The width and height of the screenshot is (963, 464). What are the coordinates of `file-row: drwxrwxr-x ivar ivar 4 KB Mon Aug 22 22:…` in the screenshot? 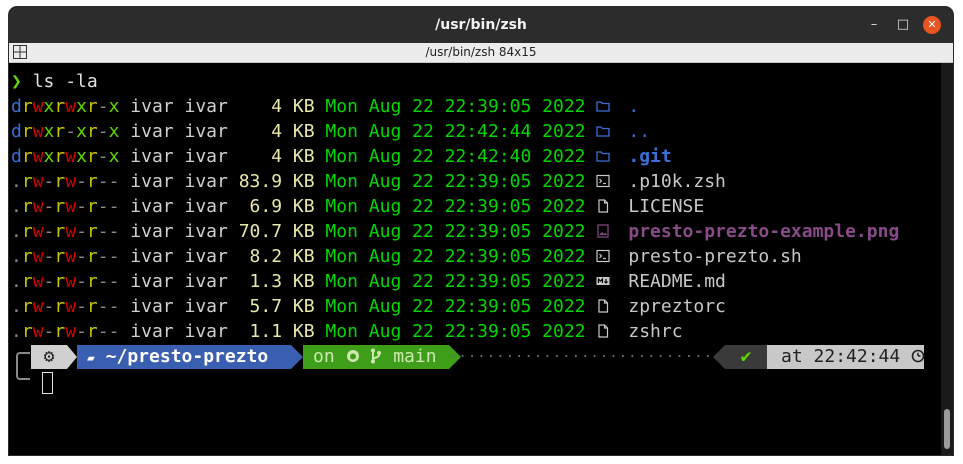 It's located at (341, 156).